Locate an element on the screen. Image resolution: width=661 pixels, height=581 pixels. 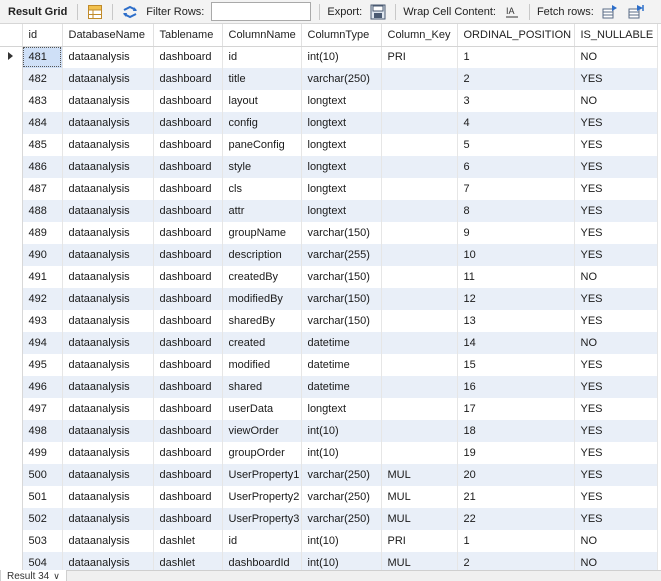
cell-id: 498 is located at coordinates (42, 431).